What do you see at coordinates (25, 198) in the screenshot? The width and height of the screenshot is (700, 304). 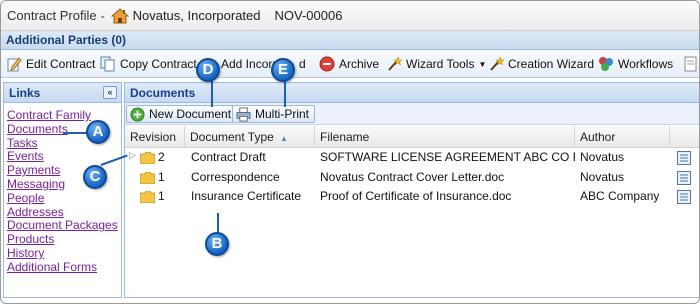 I see `link-people: People` at bounding box center [25, 198].